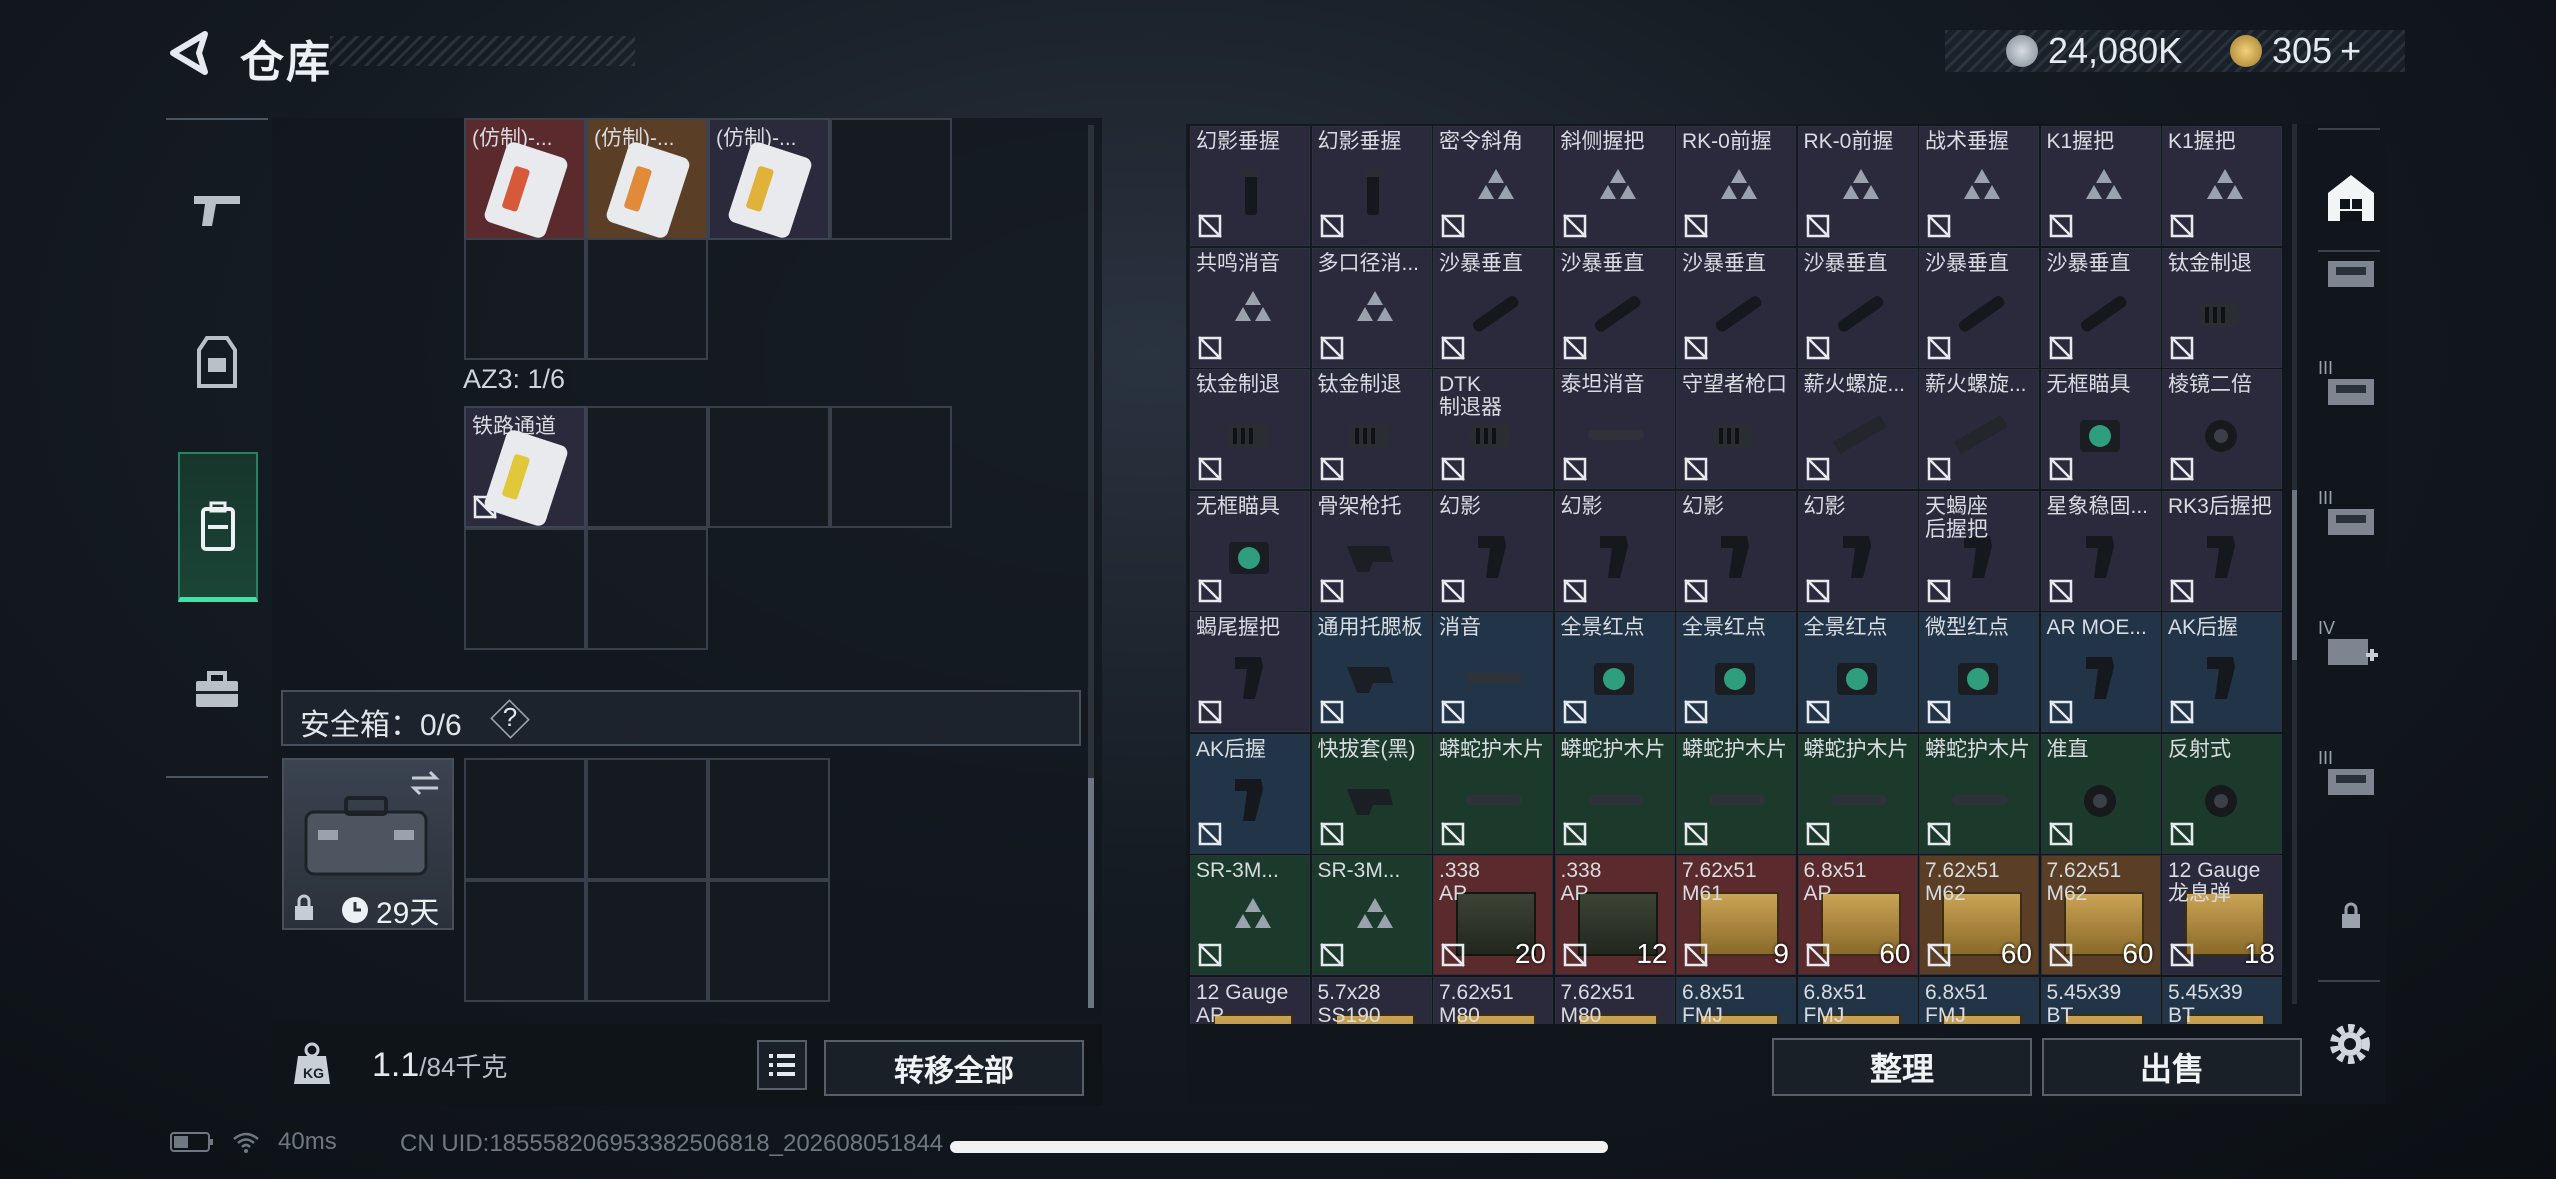  I want to click on stash-item: 5.7x28 SS190, so click(1371, 1000).